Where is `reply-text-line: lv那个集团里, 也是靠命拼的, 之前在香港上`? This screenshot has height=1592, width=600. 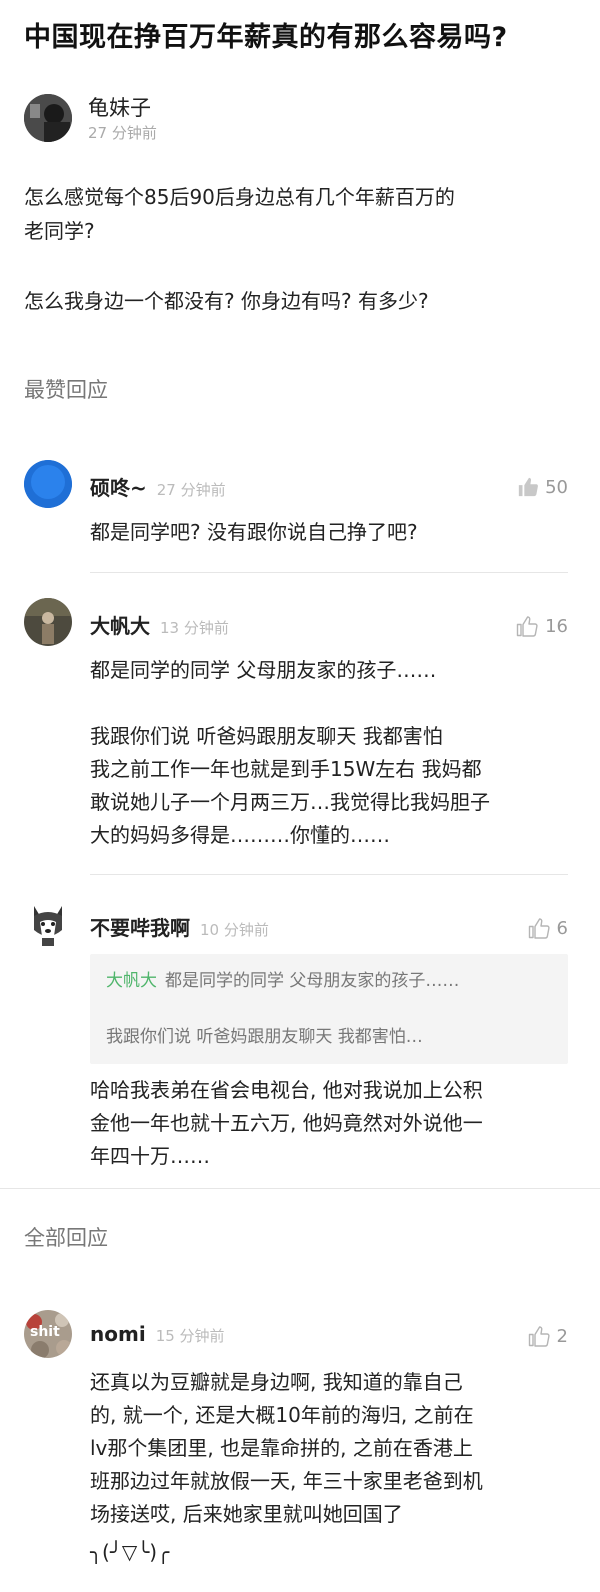 reply-text-line: lv那个集团里, 也是靠命拼的, 之前在香港上 is located at coordinates (281, 1448).